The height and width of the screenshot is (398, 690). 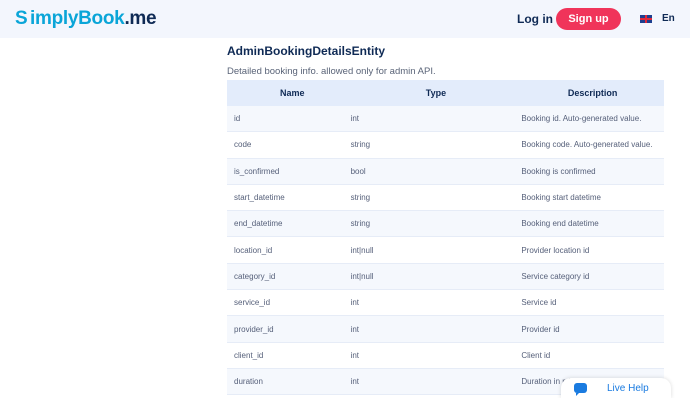 I want to click on login-link: Log in, so click(x=535, y=19).